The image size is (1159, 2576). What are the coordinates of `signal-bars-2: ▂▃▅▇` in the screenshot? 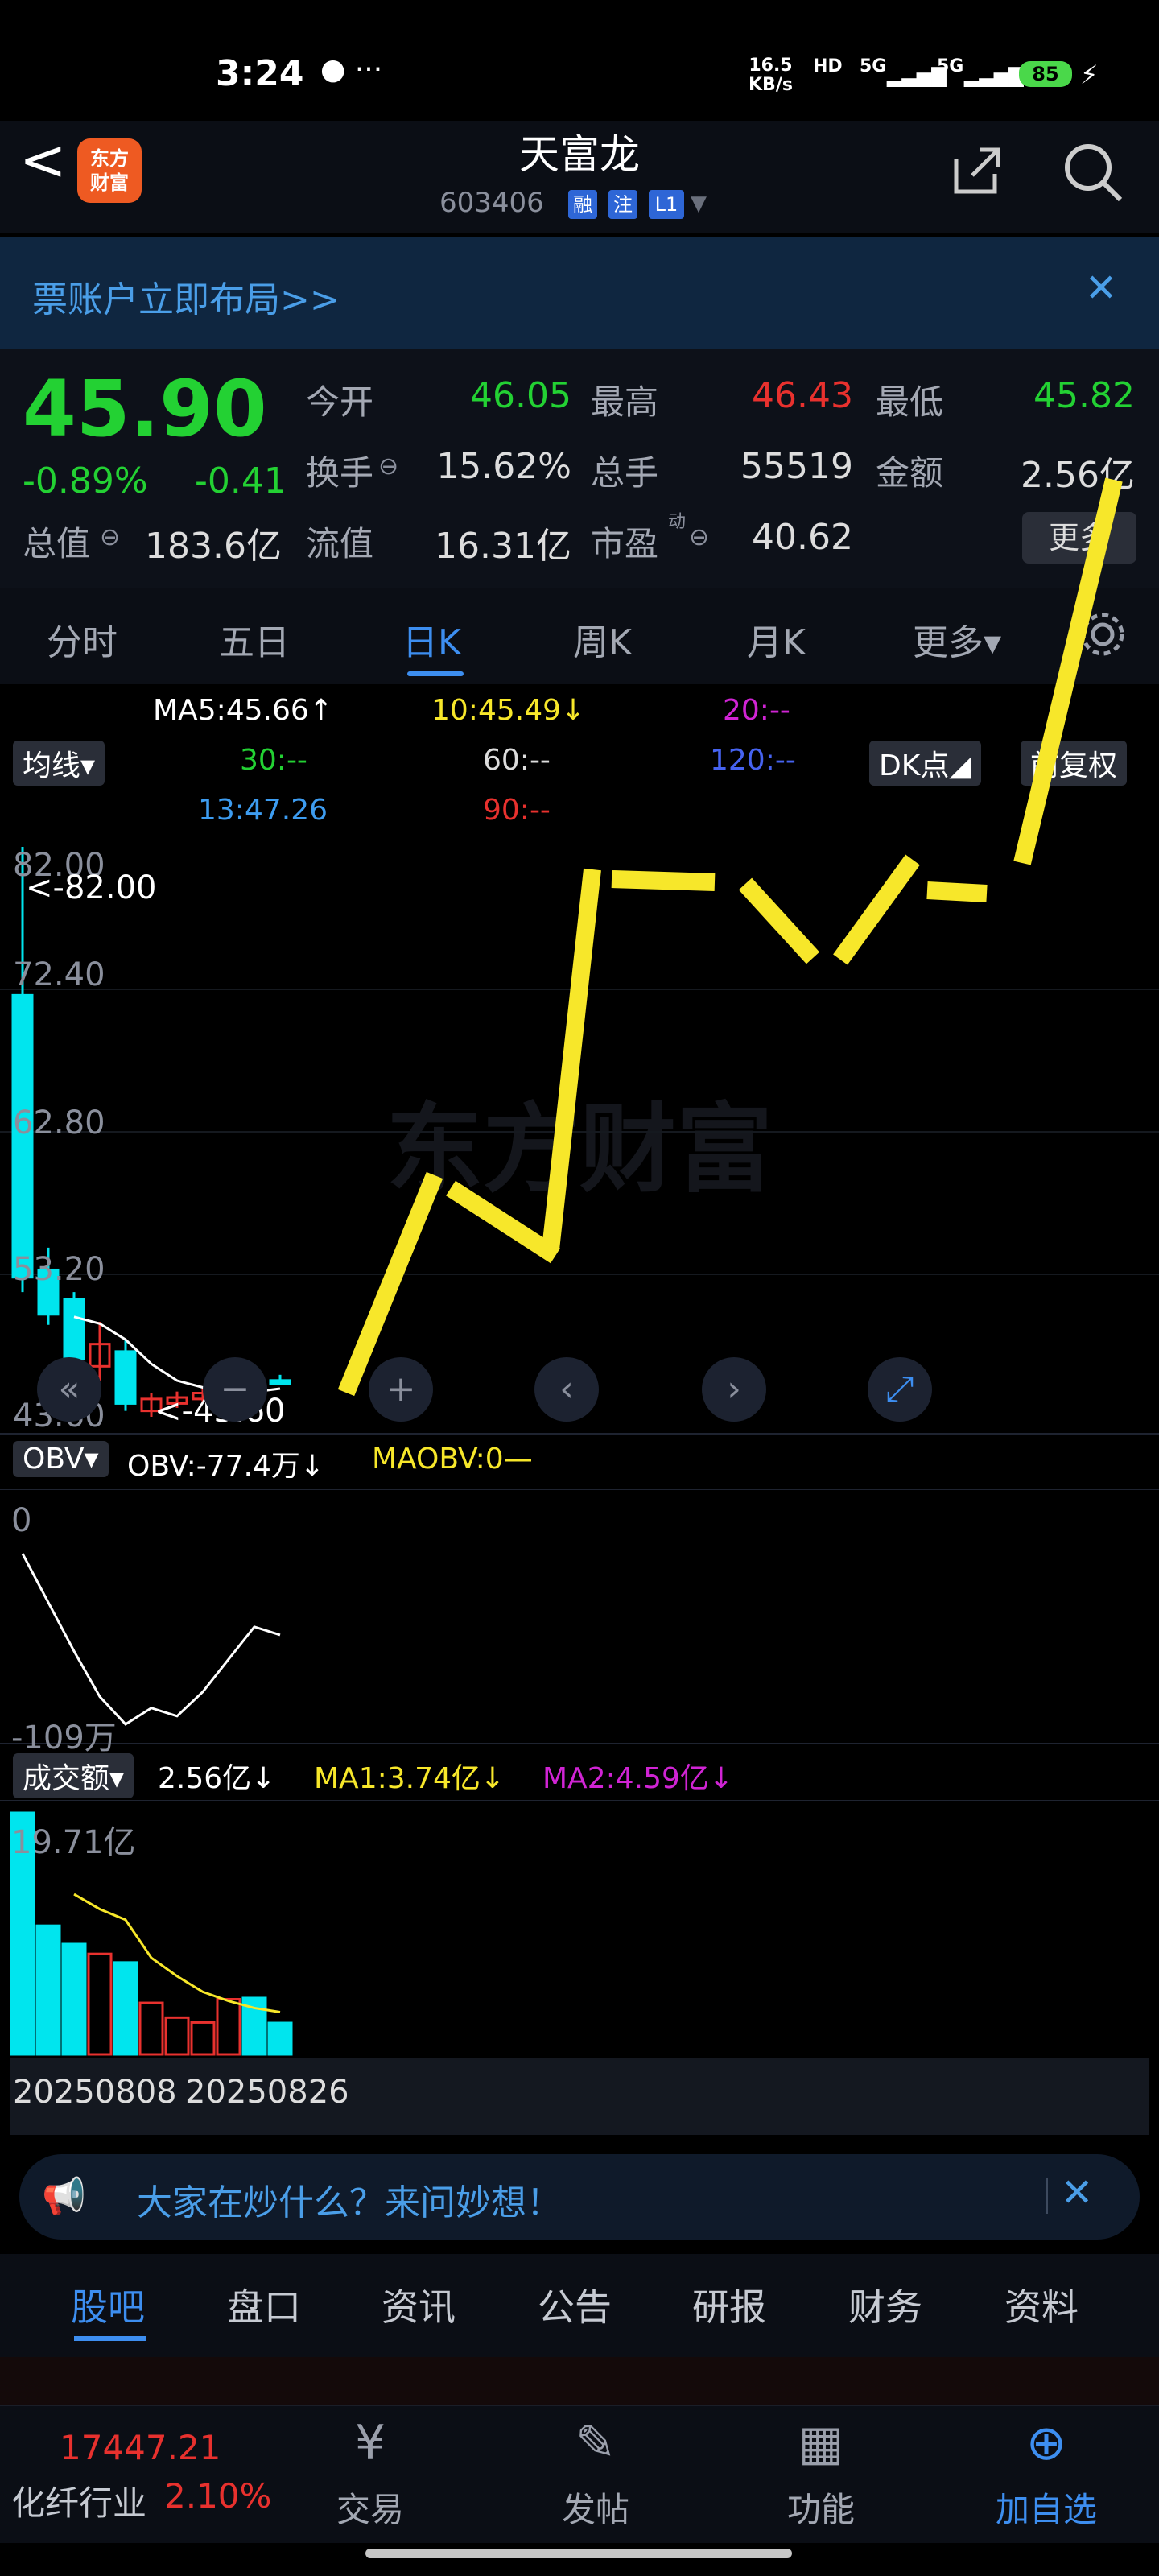 It's located at (994, 75).